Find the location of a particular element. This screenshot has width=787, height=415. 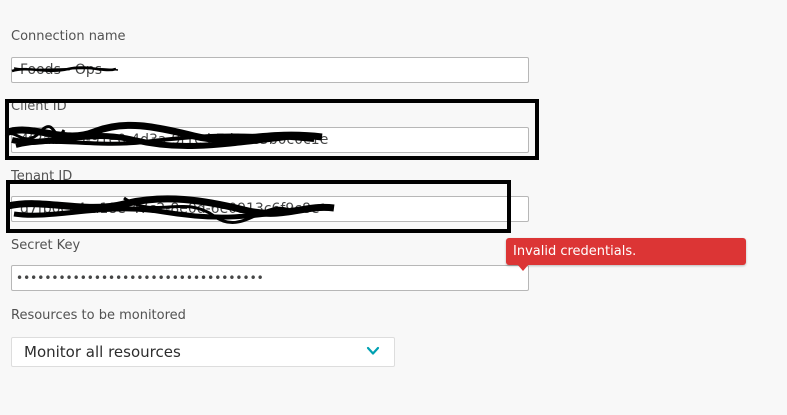

secret-key-input: ••••••••••••••••••••••••••••••••••• is located at coordinates (270, 278).